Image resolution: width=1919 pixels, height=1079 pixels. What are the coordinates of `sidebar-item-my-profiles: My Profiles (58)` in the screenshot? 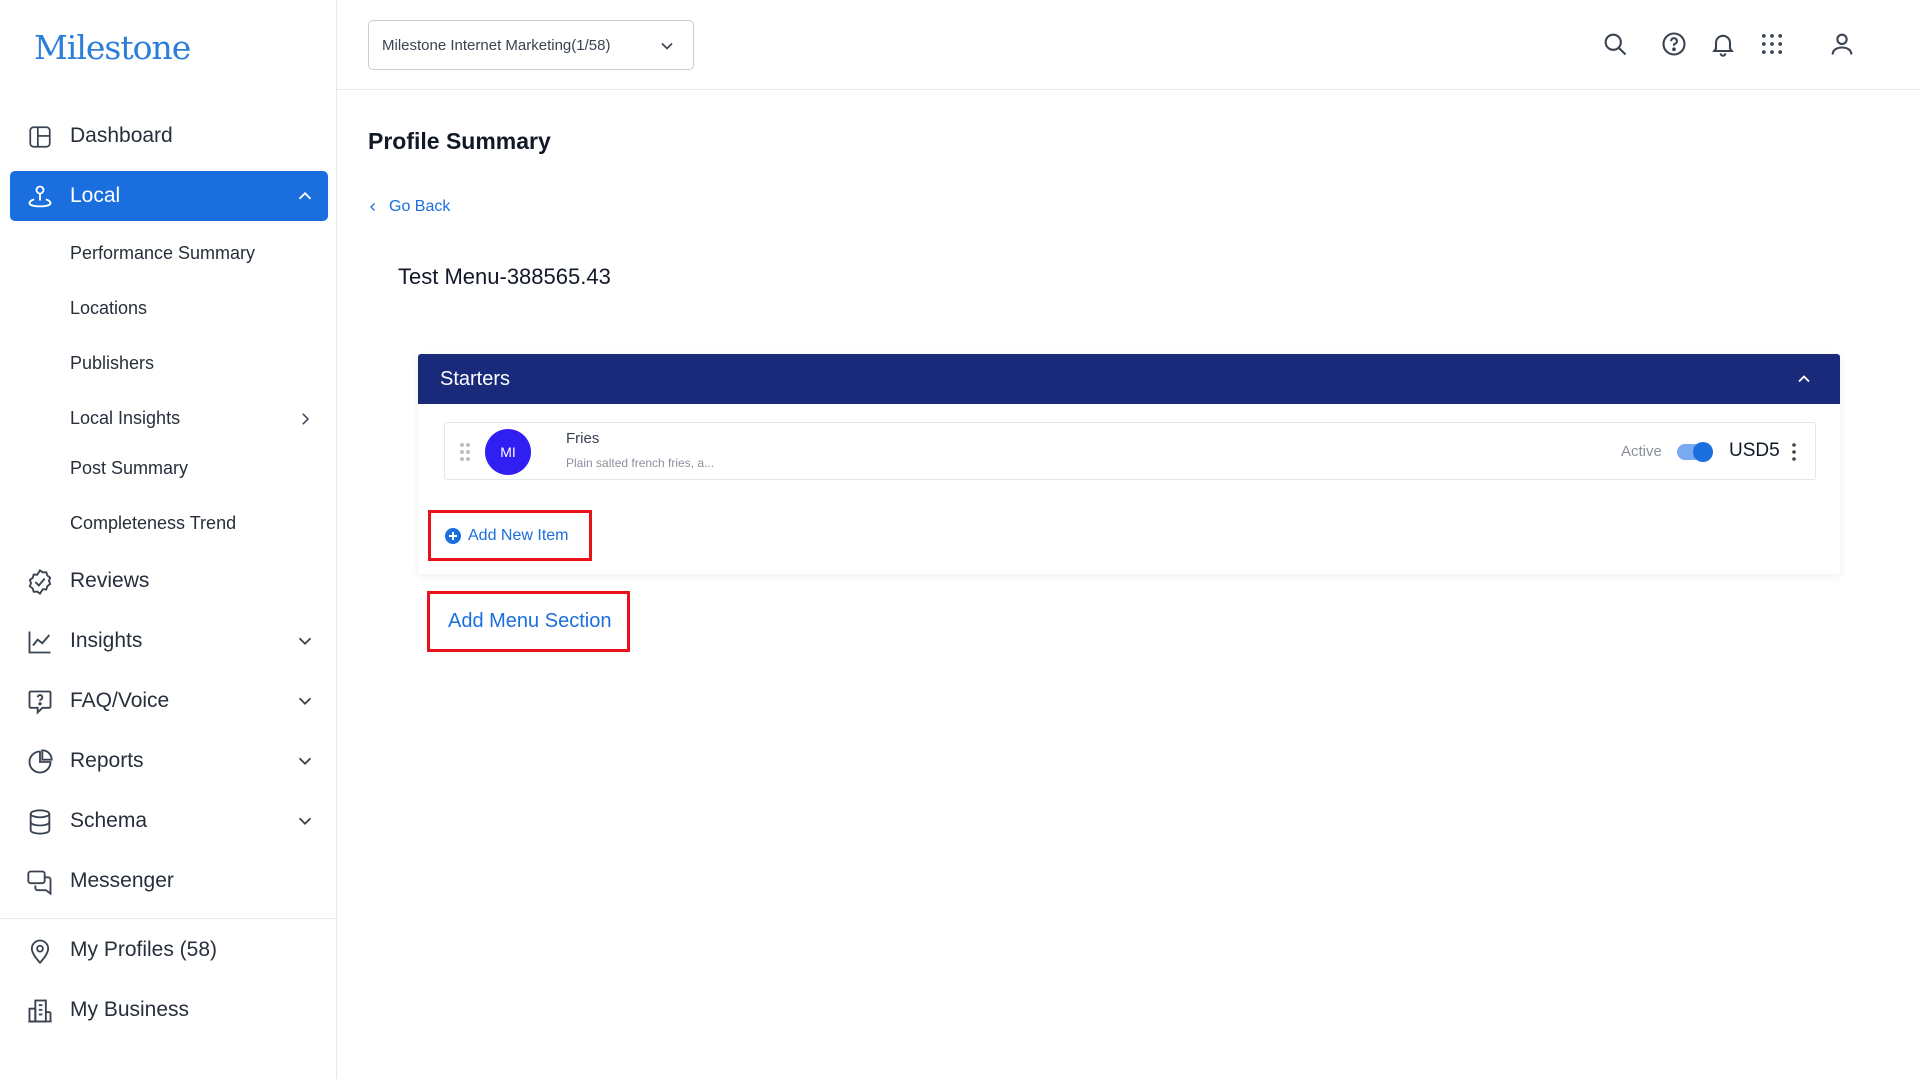 It's located at (169, 950).